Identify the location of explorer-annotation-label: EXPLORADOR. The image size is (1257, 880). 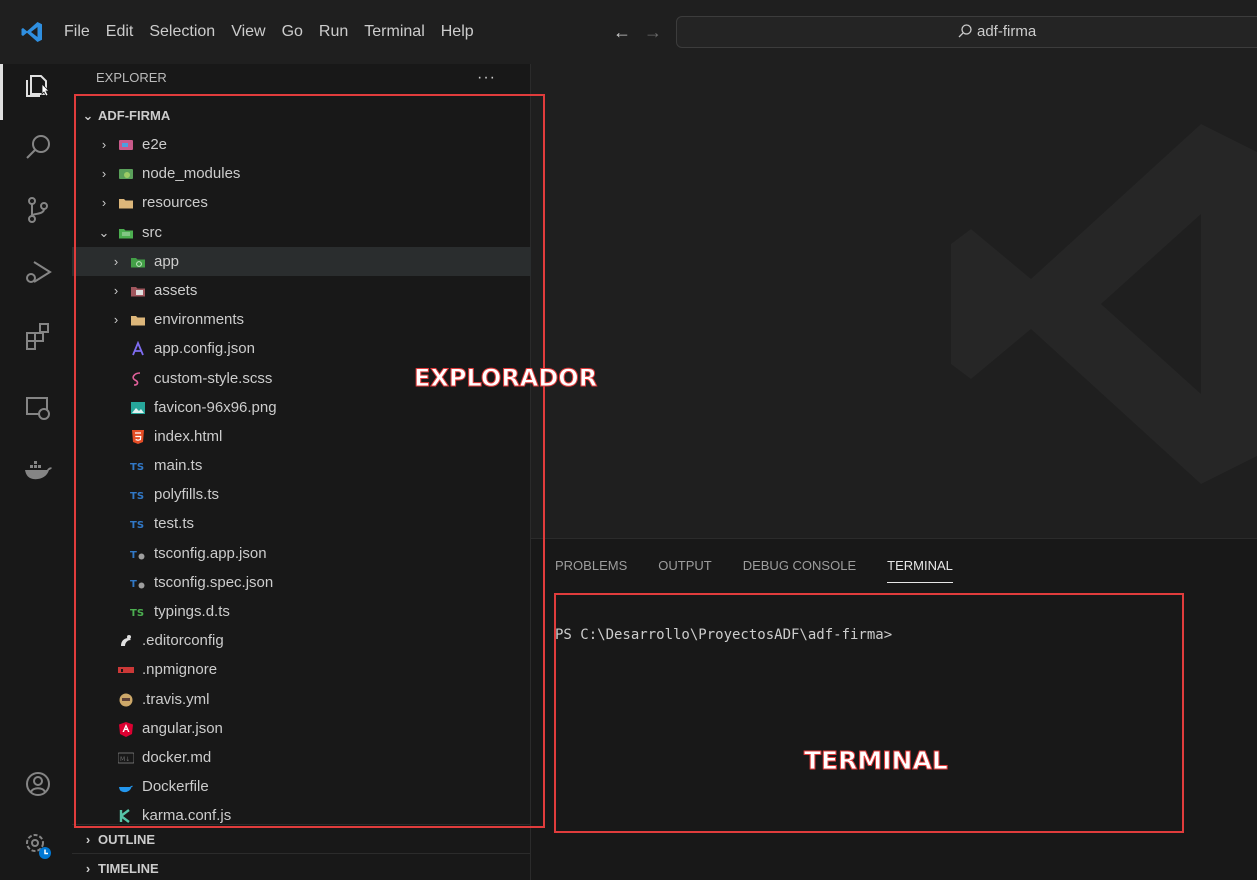
(505, 378).